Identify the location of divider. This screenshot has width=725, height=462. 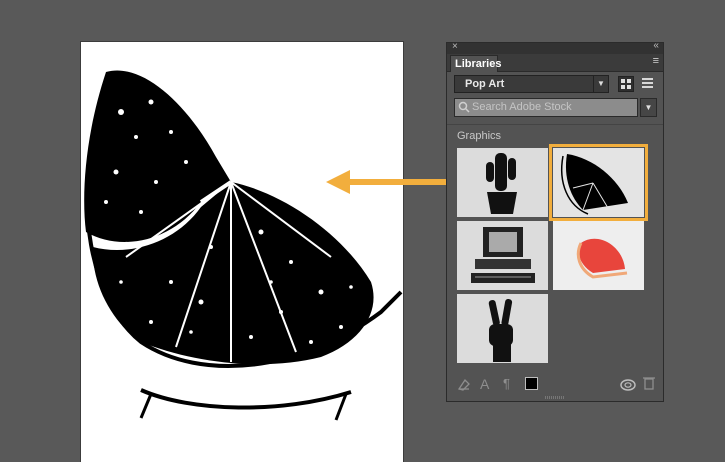
(555, 124).